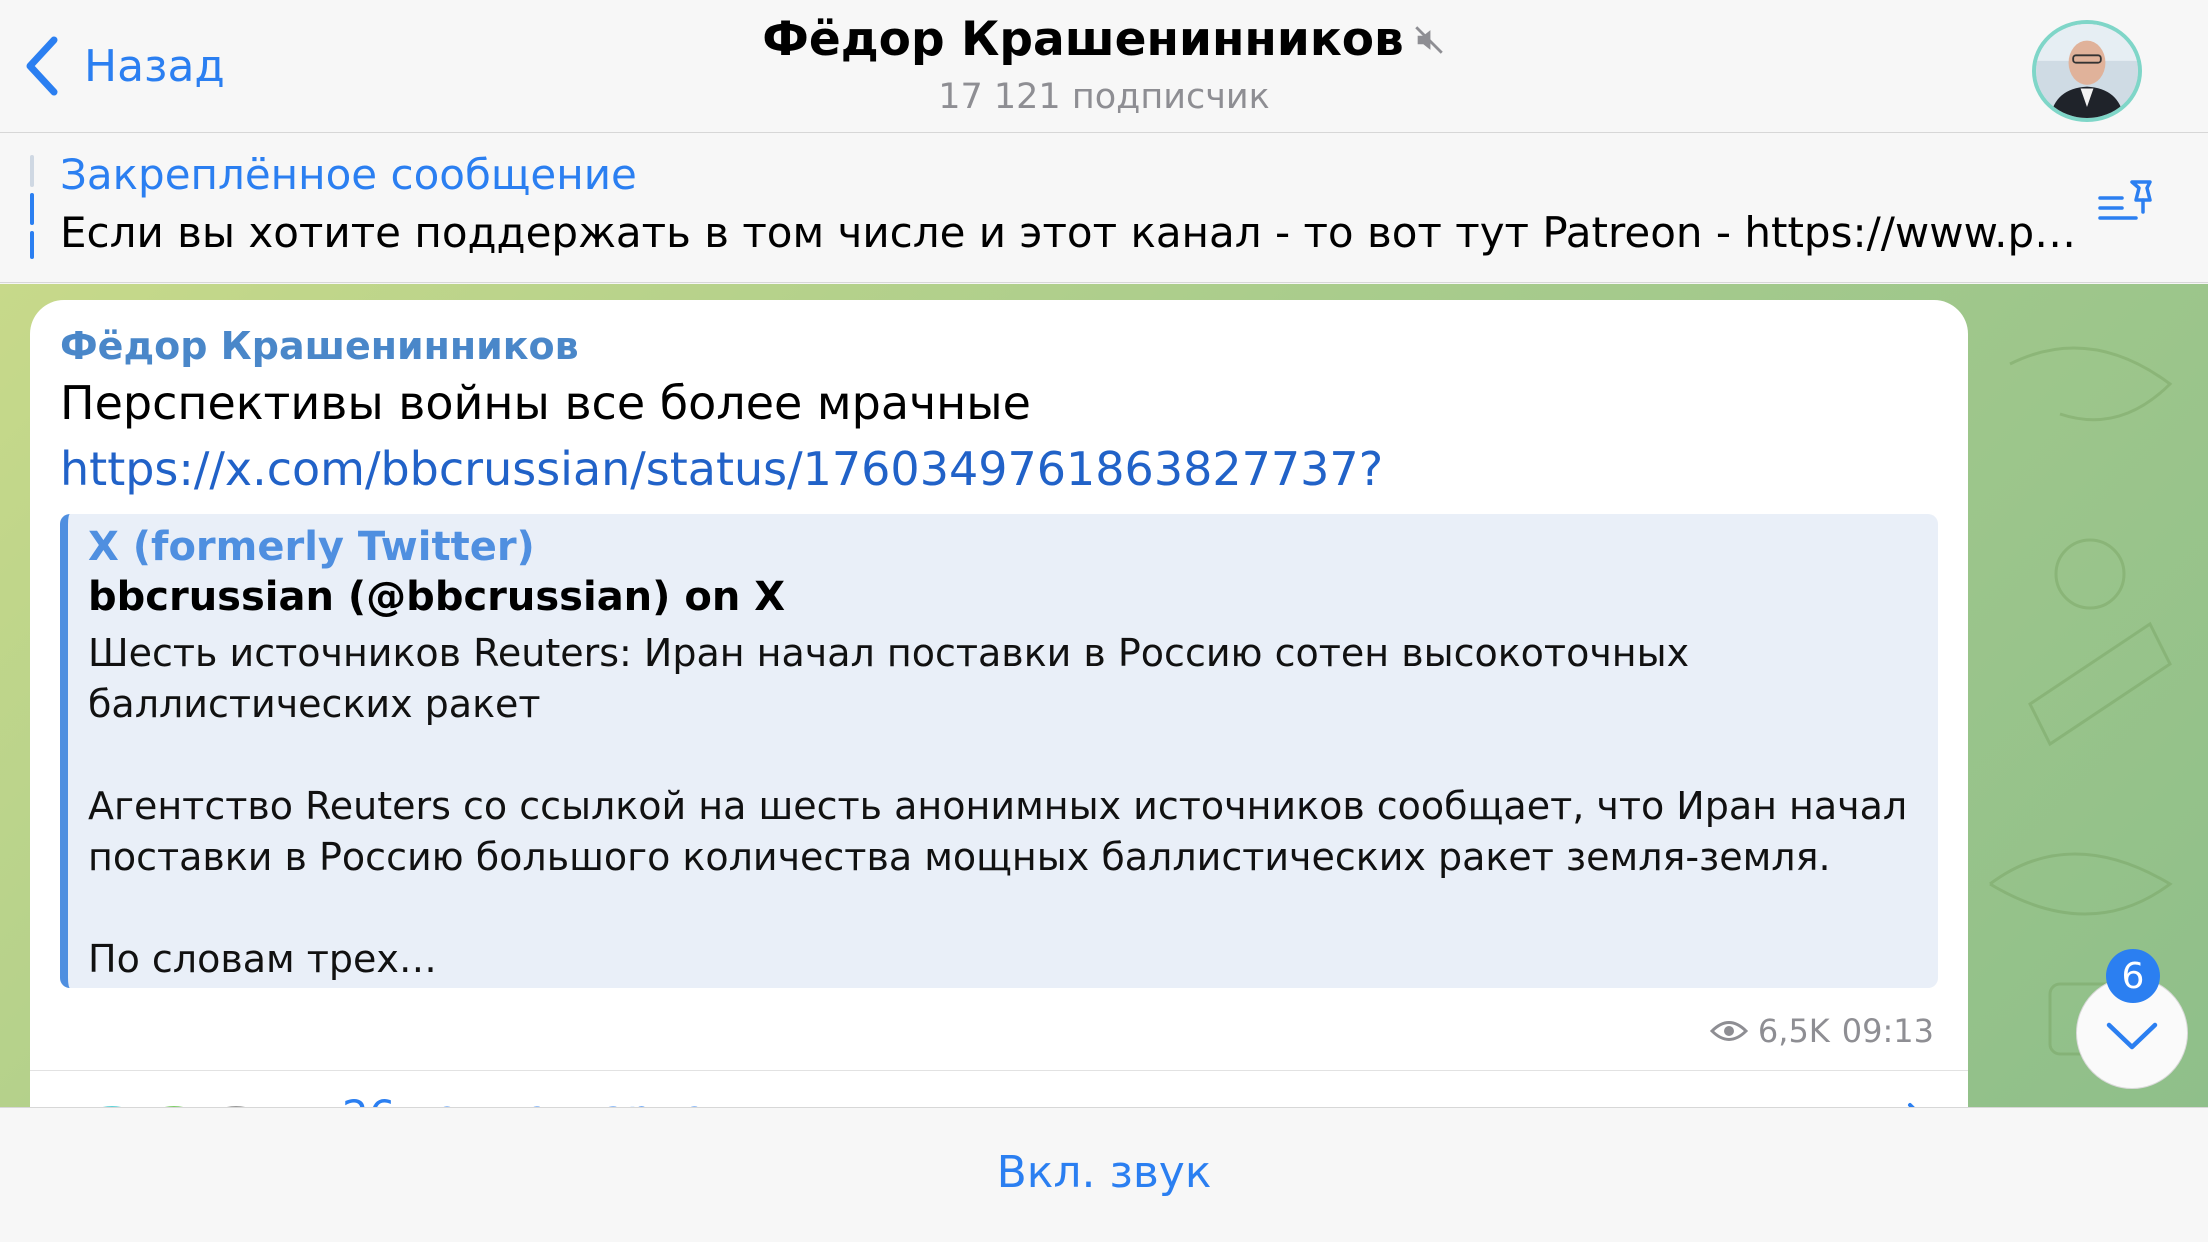  I want to click on post-sender: Фёдор Крашенинников, so click(319, 346).